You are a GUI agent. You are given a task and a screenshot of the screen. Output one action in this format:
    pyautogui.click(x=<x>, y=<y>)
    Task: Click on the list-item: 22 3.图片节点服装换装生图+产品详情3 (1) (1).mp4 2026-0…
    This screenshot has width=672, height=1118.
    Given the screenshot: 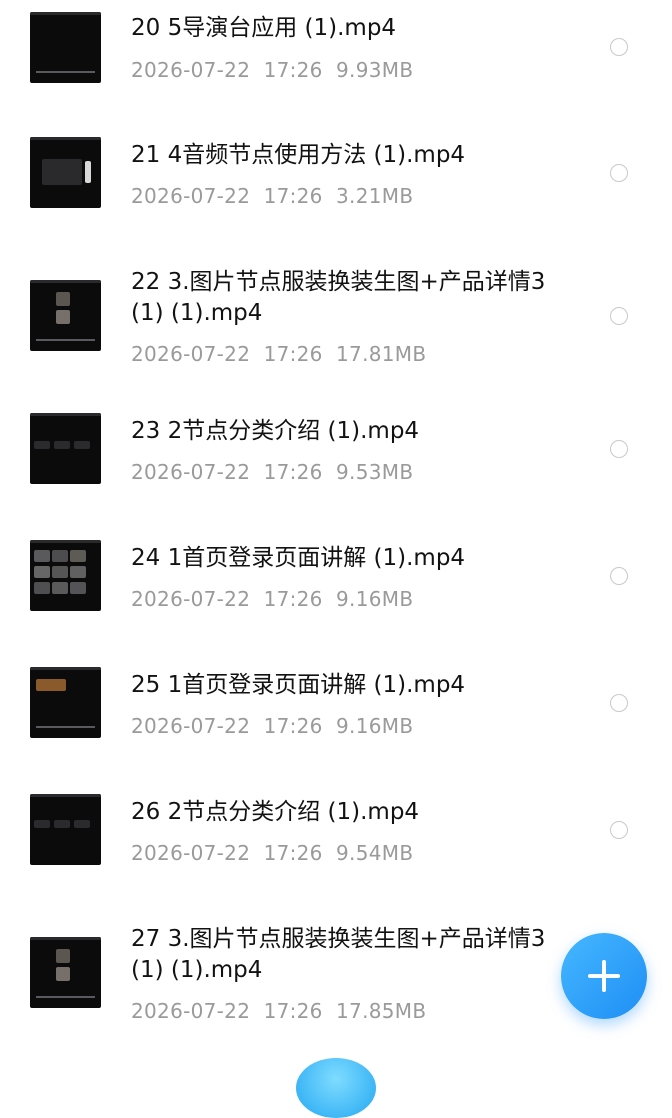 What is the action you would take?
    pyautogui.click(x=336, y=319)
    